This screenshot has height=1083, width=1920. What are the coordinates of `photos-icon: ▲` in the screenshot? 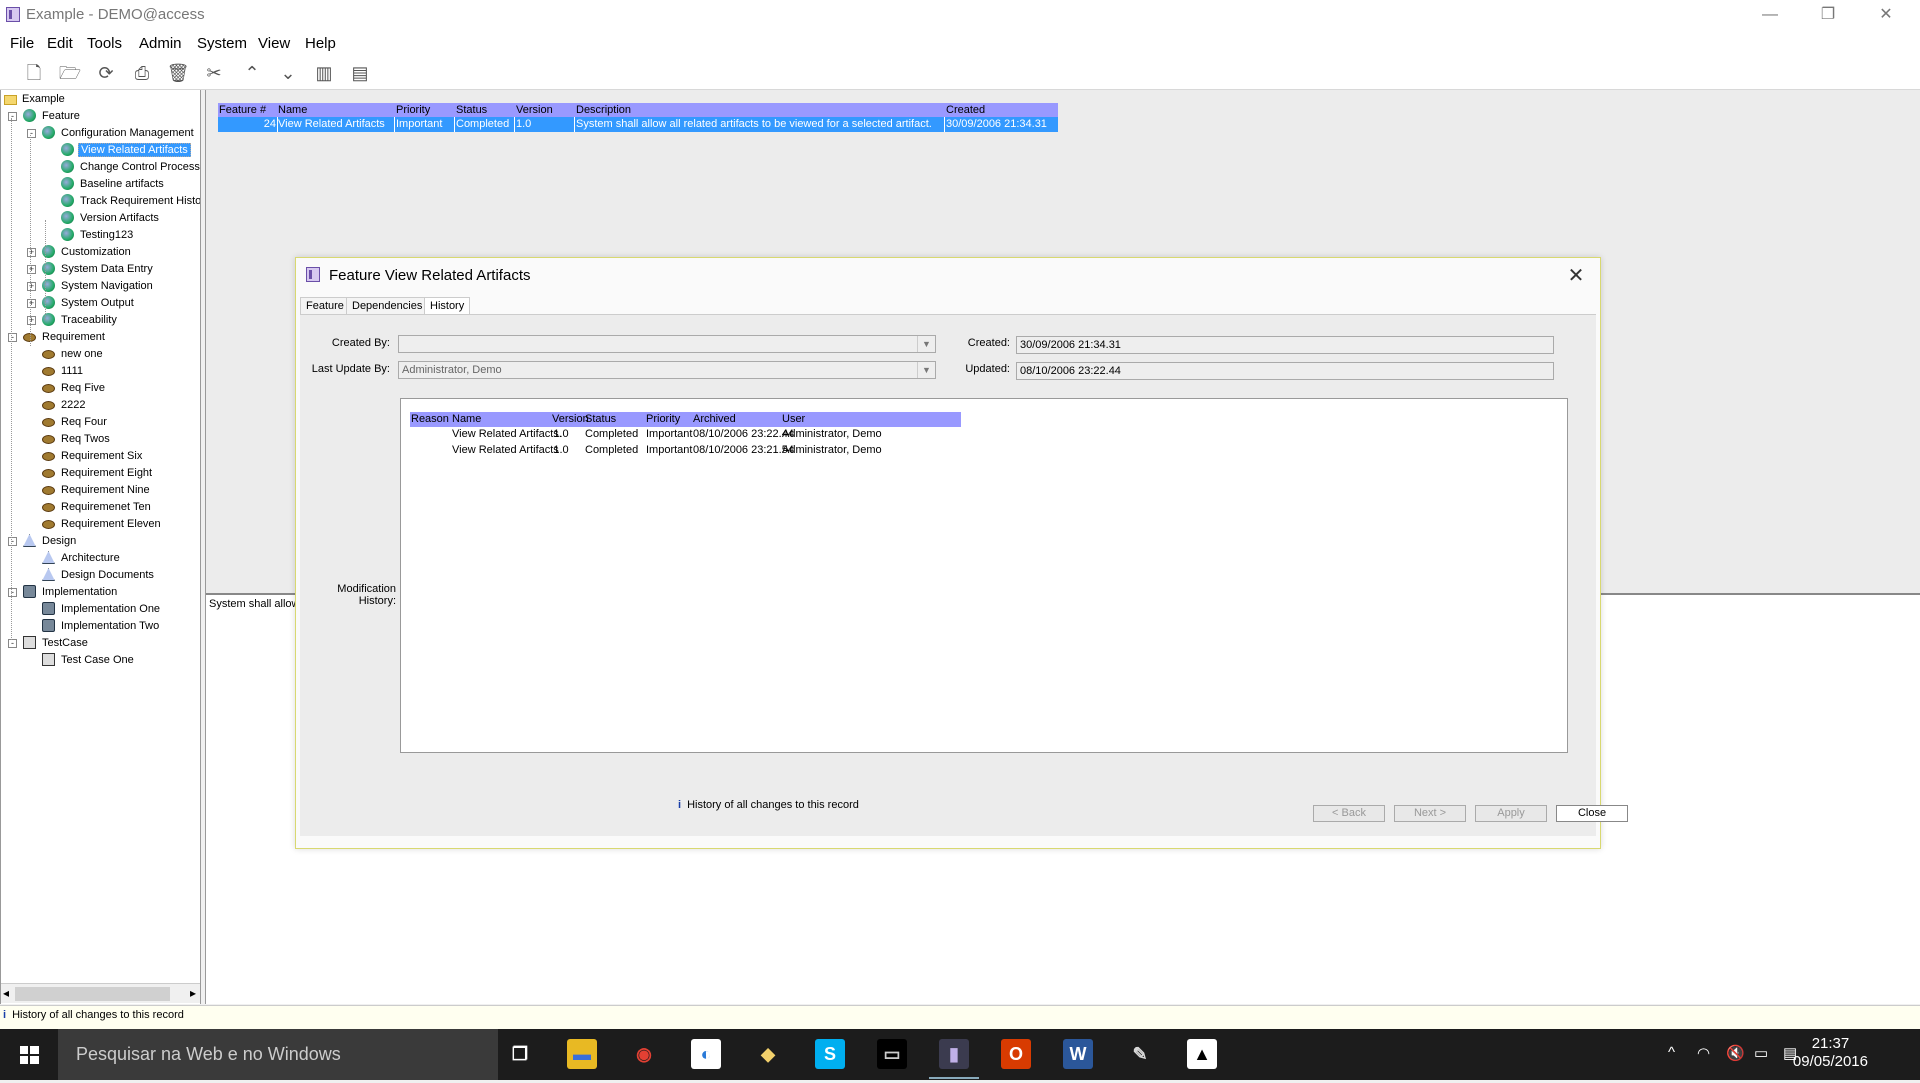 It's located at (1202, 1054).